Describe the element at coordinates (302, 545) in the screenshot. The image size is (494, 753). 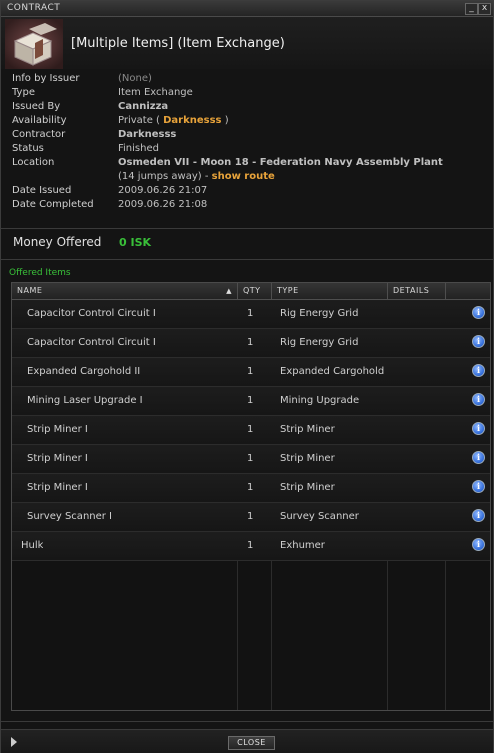
I see `item-type: Exhumer` at that location.